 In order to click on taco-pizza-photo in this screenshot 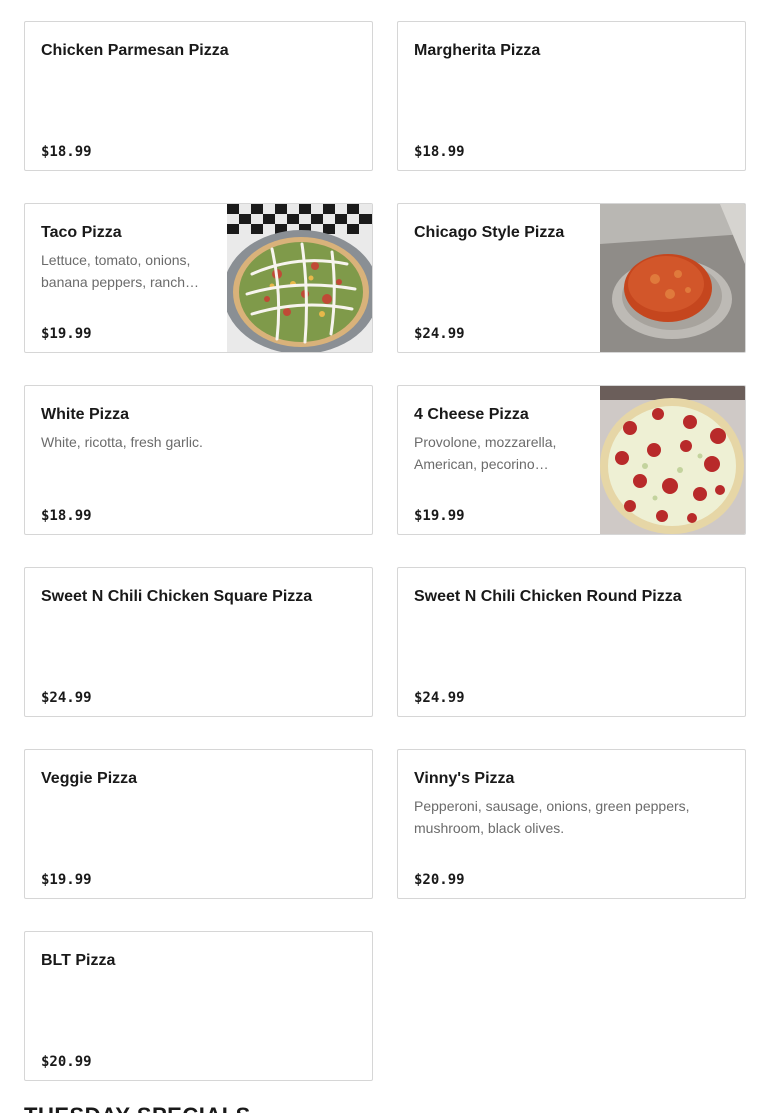, I will do `click(299, 278)`.